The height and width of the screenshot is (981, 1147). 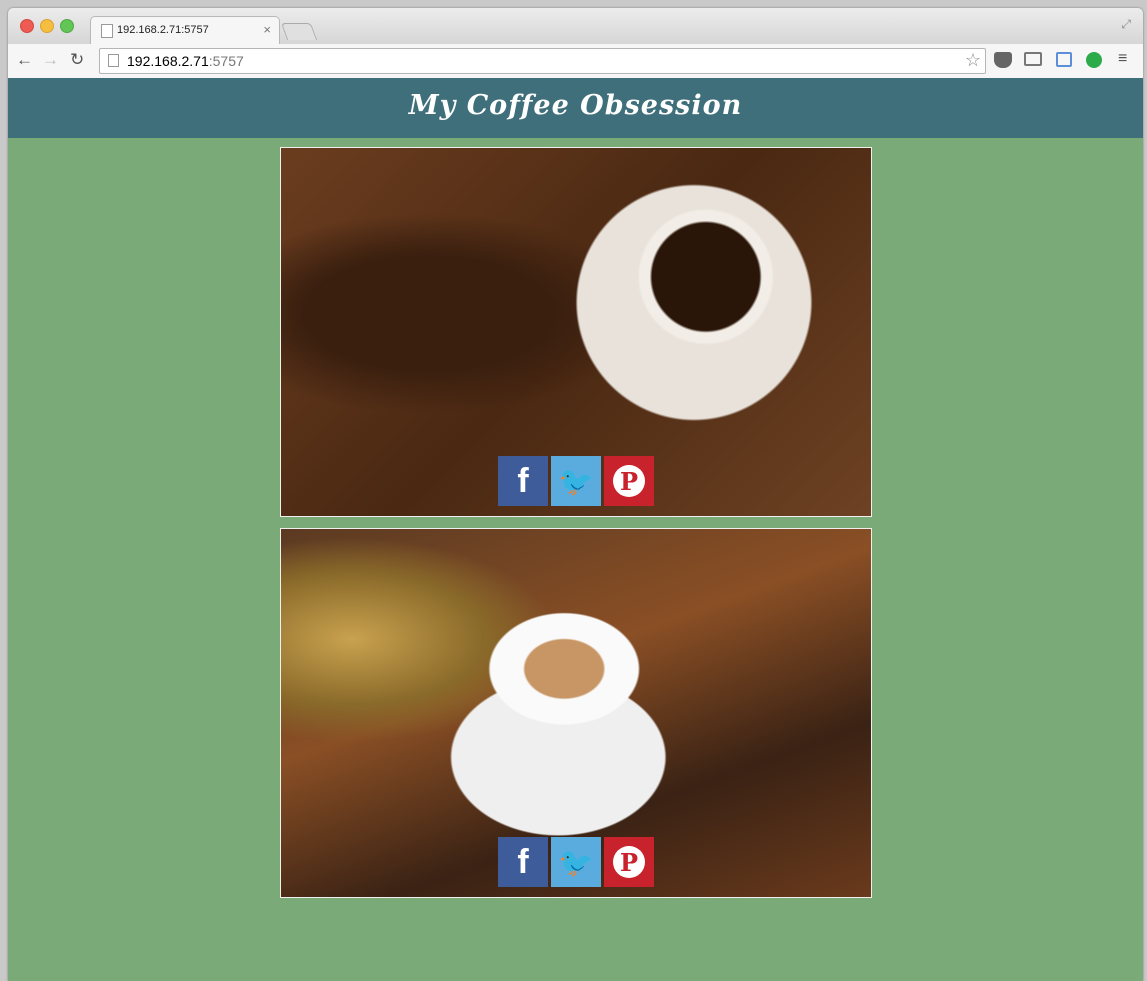 I want to click on pocket-icon, so click(x=1003, y=60).